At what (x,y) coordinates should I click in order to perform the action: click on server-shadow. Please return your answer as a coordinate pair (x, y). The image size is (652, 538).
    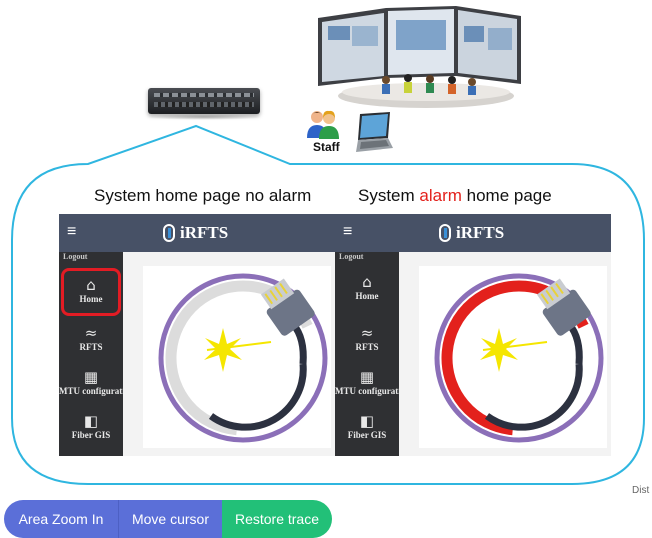
    Looking at the image, I should click on (204, 117).